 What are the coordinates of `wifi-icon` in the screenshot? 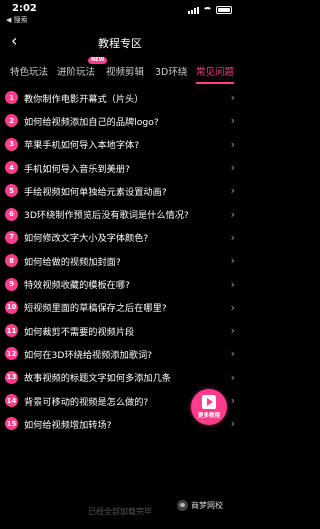 It's located at (207, 10).